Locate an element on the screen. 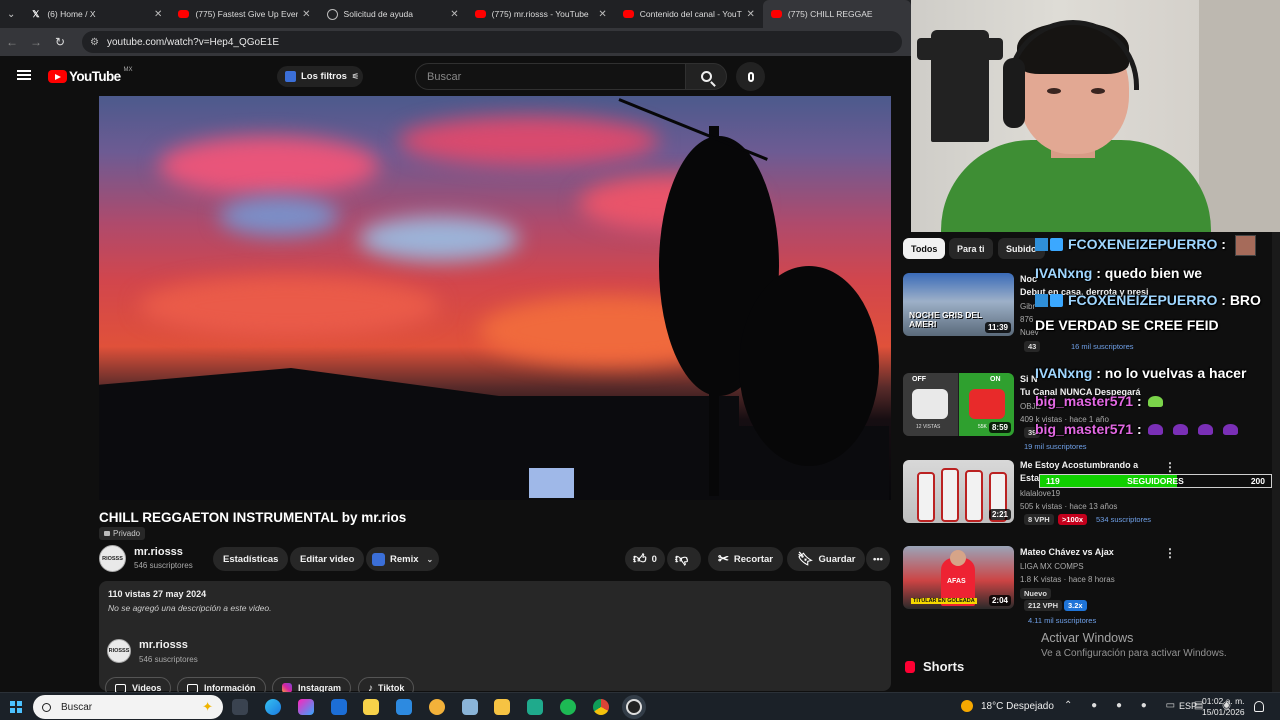 This screenshot has height=720, width=1280. bookmark-icon: 🔖︎ is located at coordinates (805, 558).